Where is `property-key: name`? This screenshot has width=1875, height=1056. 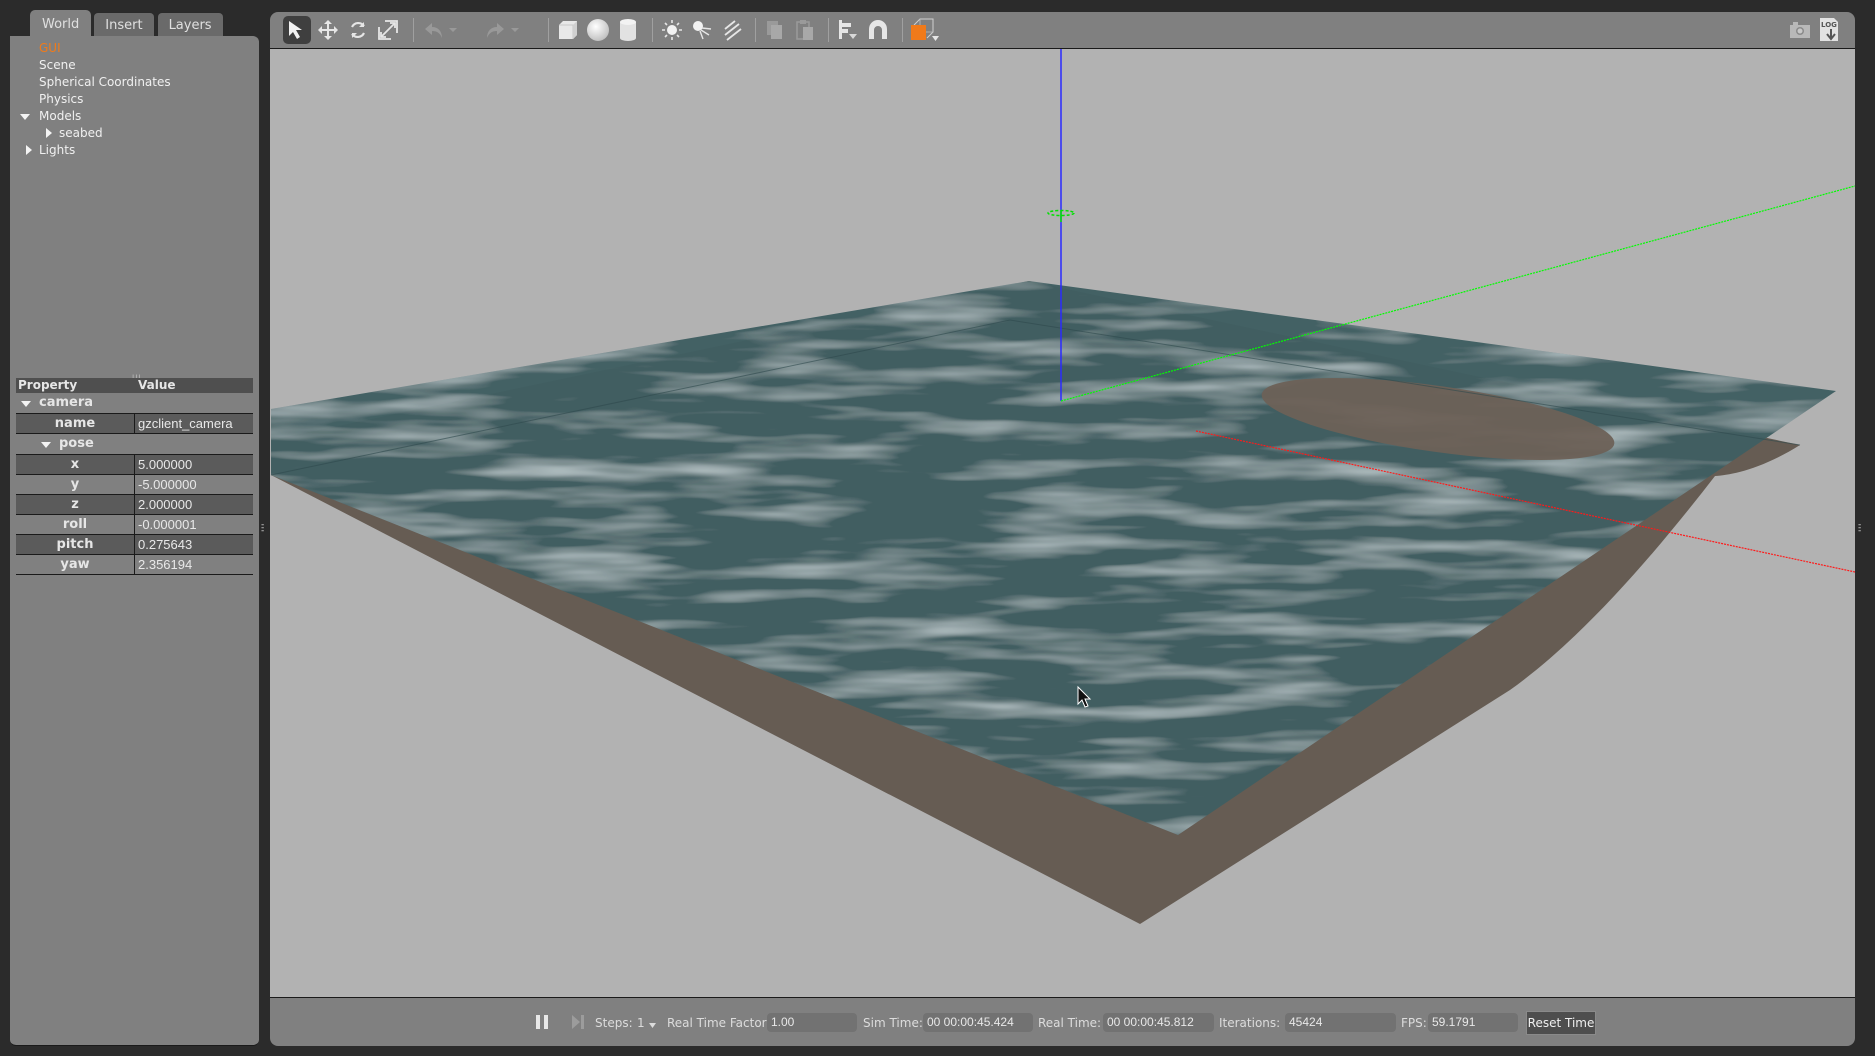 property-key: name is located at coordinates (75, 423).